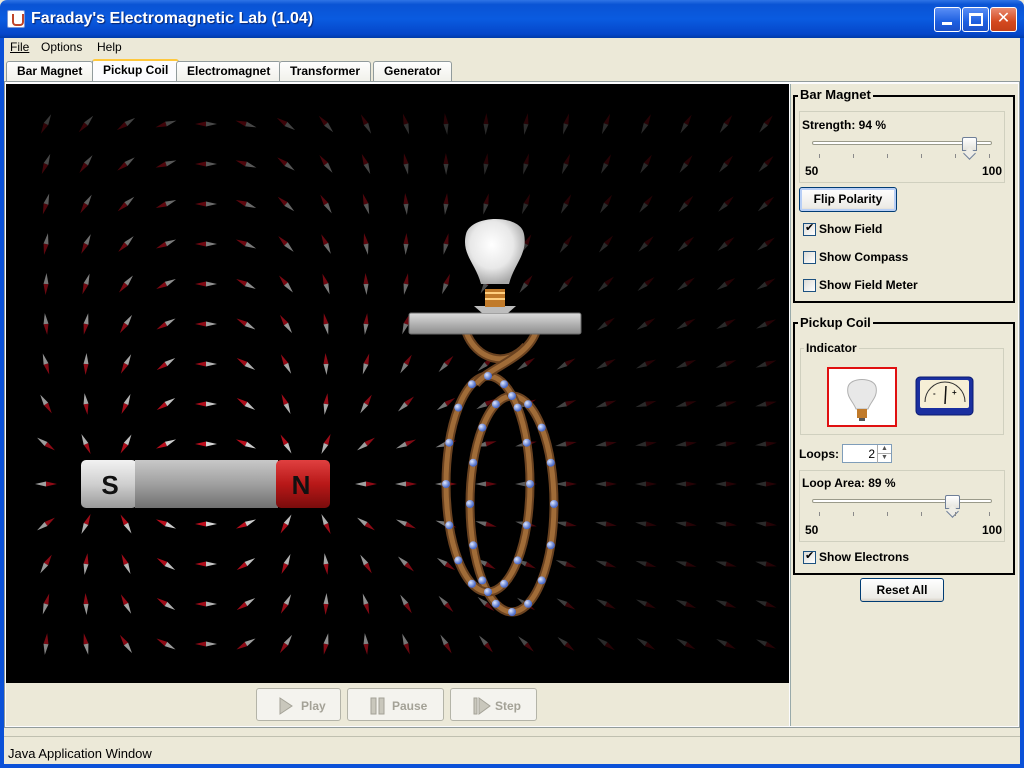 Image resolution: width=1024 pixels, height=768 pixels. Describe the element at coordinates (902, 501) in the screenshot. I see `loop-area-slider-track` at that location.